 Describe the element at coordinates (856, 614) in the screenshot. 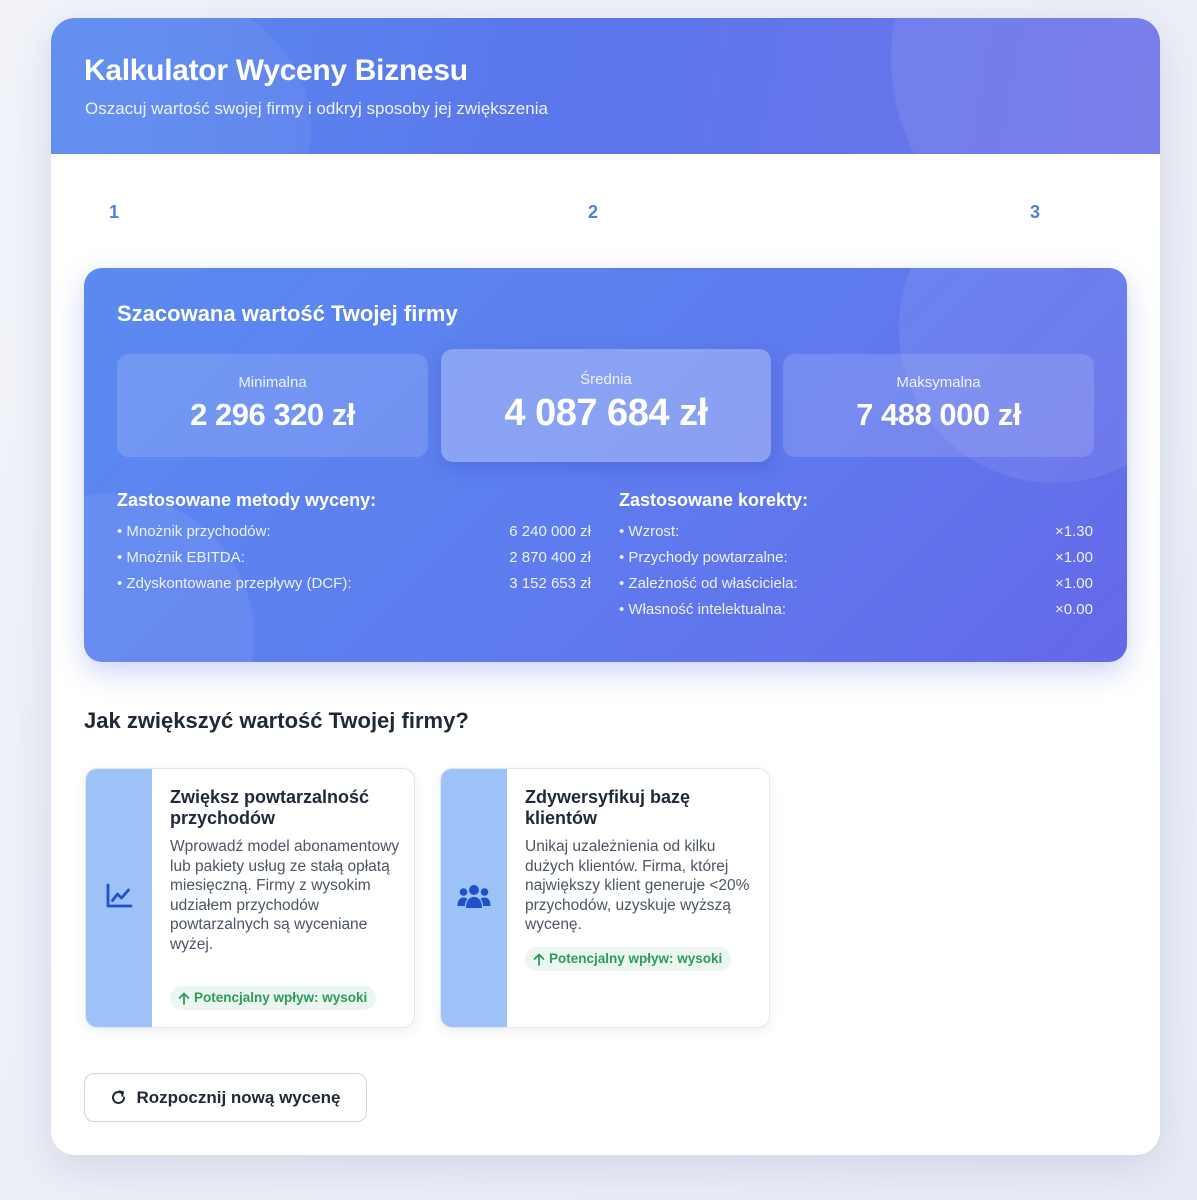

I see `adjustment-row: • Własność intelektualna: ×0.00` at that location.